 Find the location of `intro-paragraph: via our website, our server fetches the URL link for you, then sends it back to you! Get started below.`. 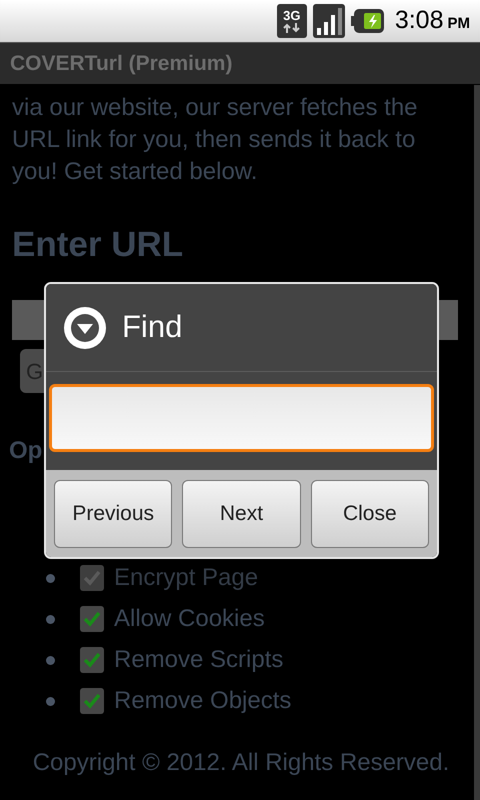

intro-paragraph: via our website, our server fetches the URL link for you, then sends it back to you! Get started below. is located at coordinates (215, 140).